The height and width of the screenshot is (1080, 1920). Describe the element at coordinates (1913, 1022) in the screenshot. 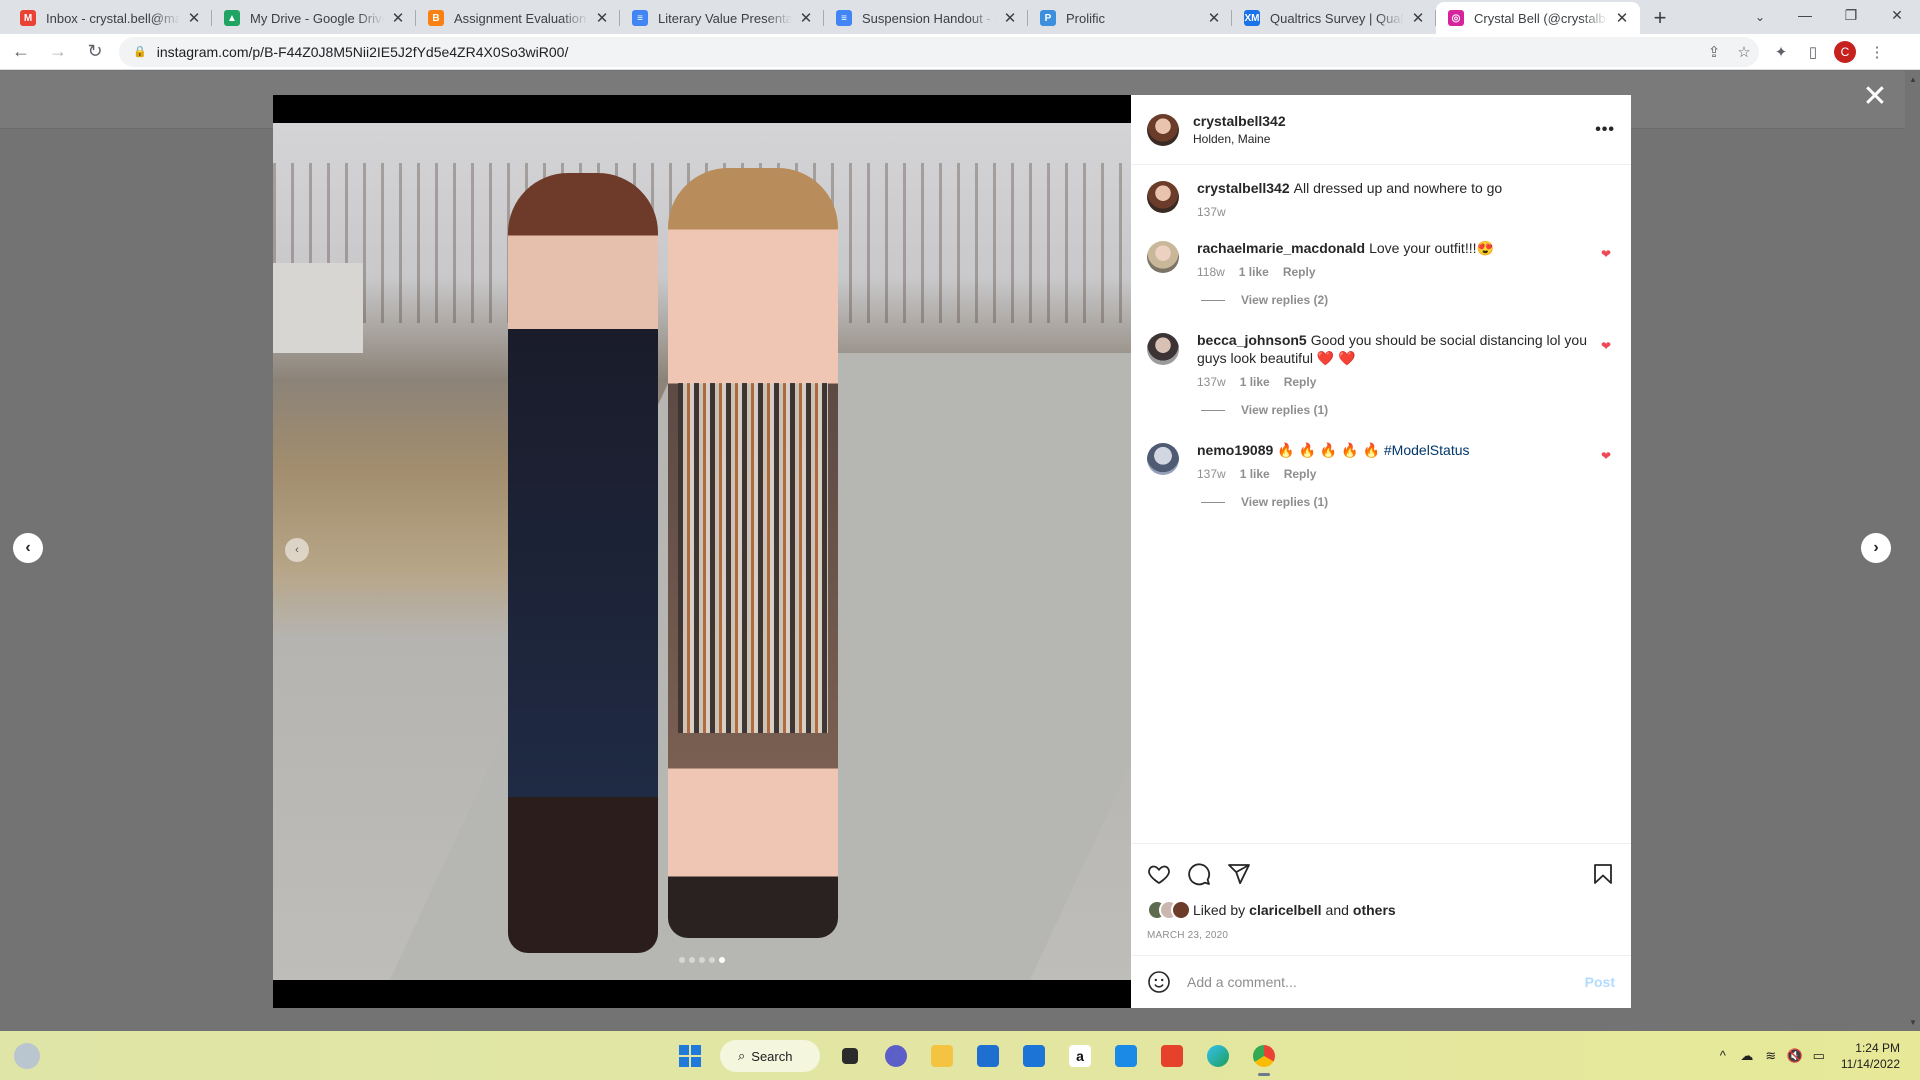

I see `scroll-down-icon: ▼` at that location.